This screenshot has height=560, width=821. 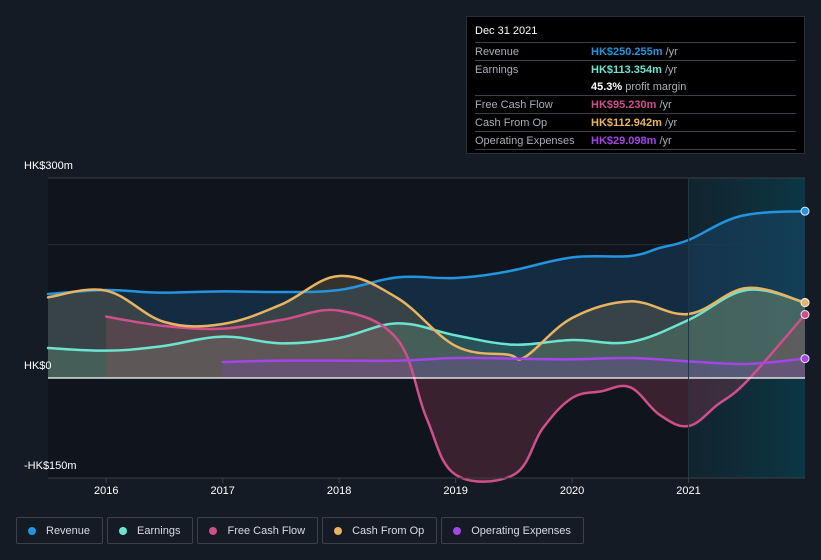 I want to click on legend-item-operating-expenses: Operating Expenses, so click(x=512, y=530).